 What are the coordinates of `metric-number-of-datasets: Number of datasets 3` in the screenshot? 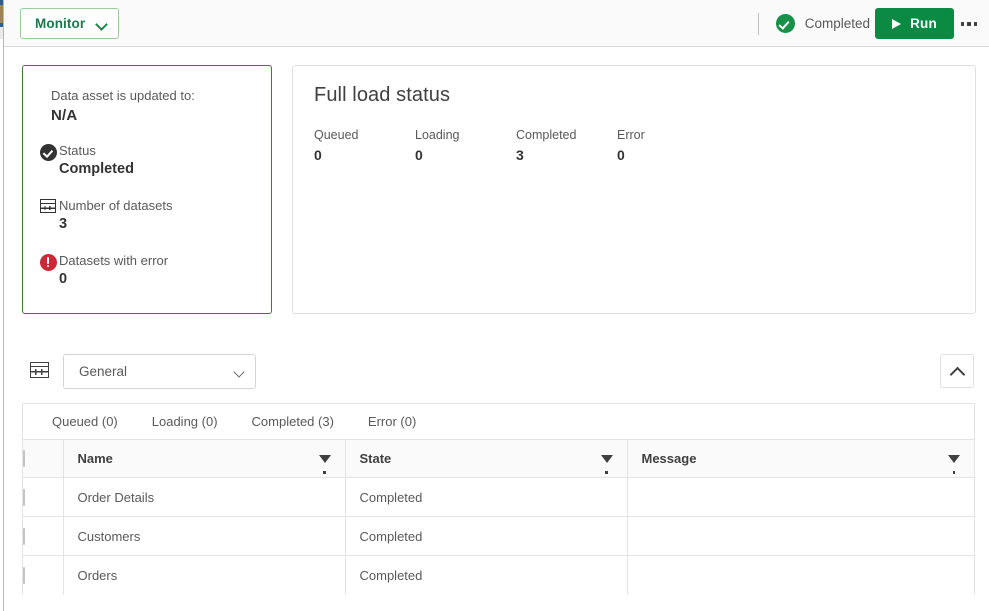 It's located at (144, 215).